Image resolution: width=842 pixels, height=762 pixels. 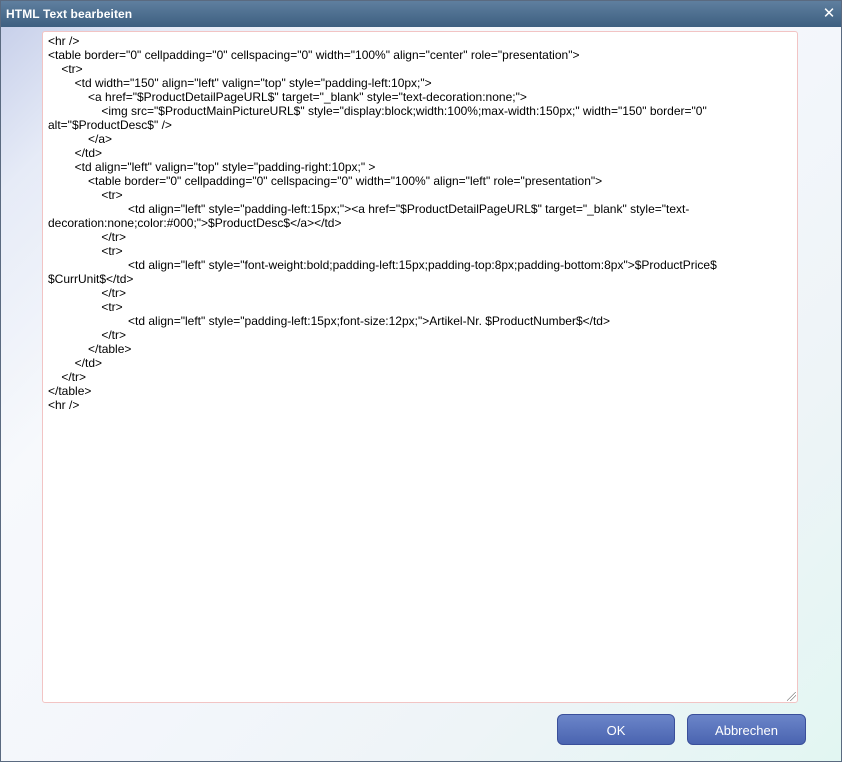 I want to click on close-icon: ✕, so click(x=829, y=14).